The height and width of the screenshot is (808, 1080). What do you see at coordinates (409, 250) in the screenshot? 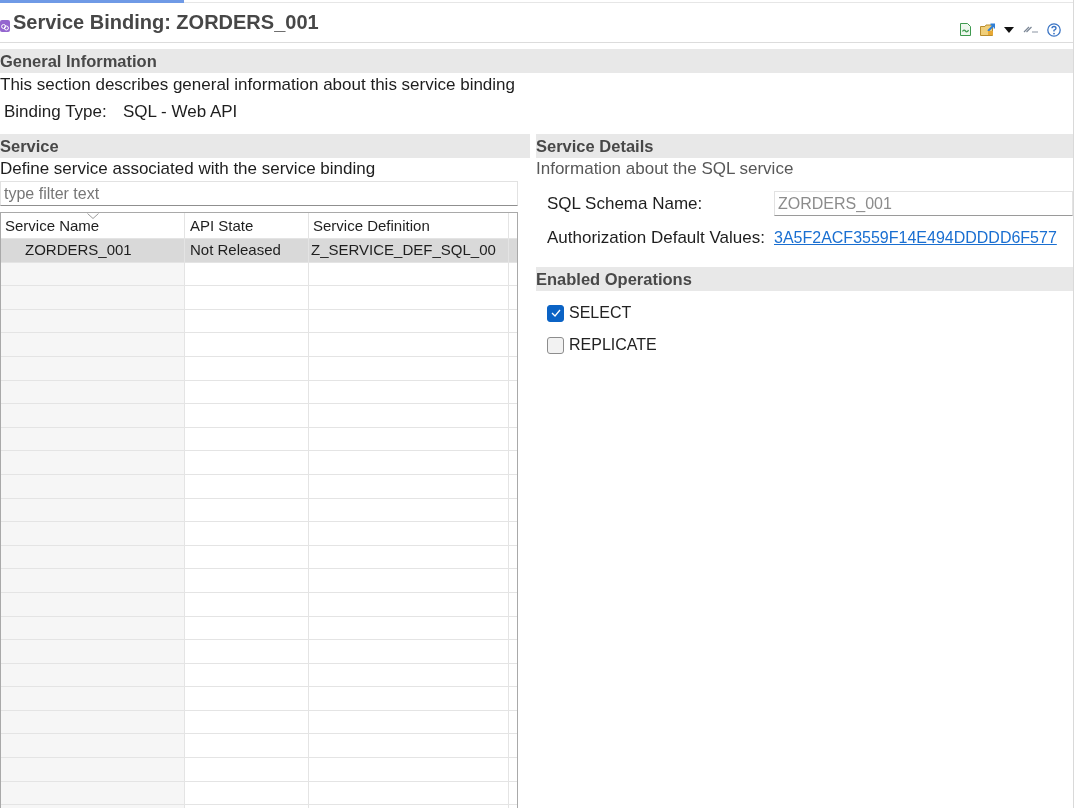
I see `table-cell: Z_SERVICE_DEF_SQL_00` at bounding box center [409, 250].